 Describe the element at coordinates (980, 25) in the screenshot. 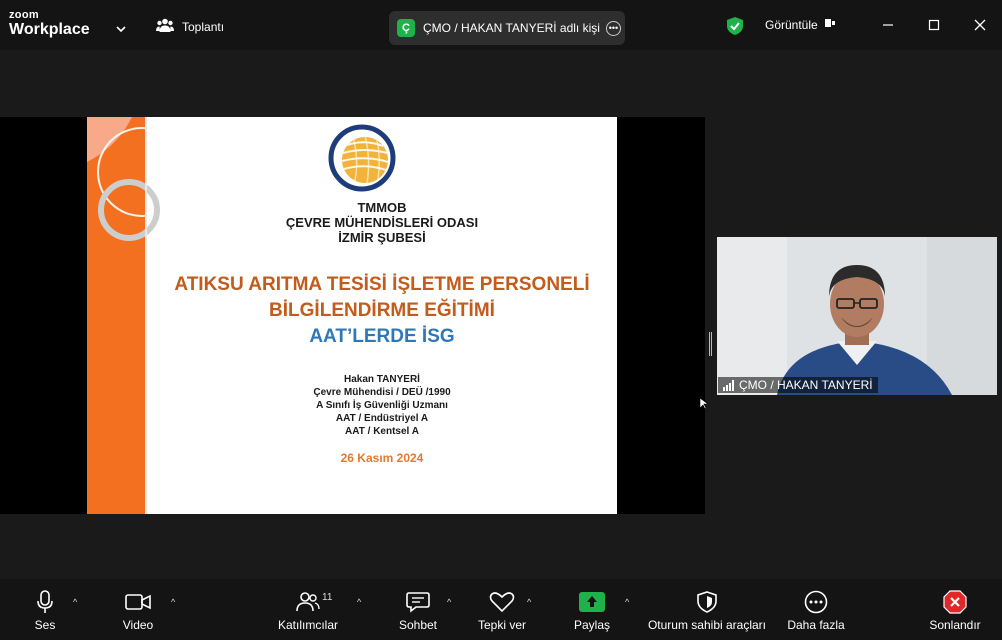

I see `close-icon` at that location.